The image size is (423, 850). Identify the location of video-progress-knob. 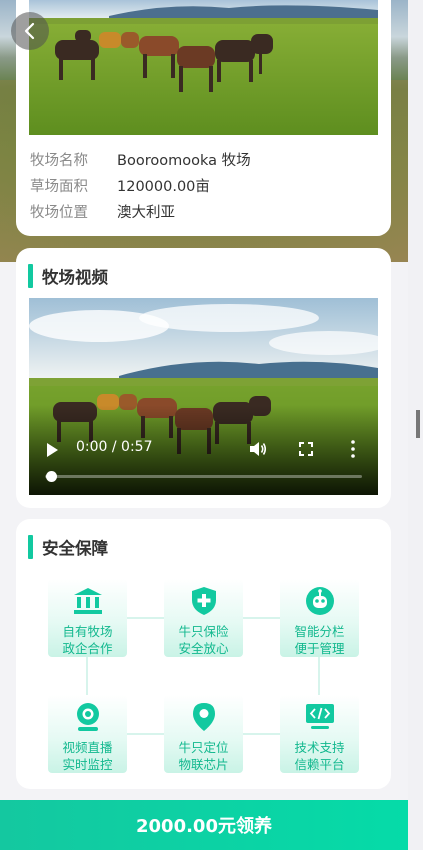
(51, 476).